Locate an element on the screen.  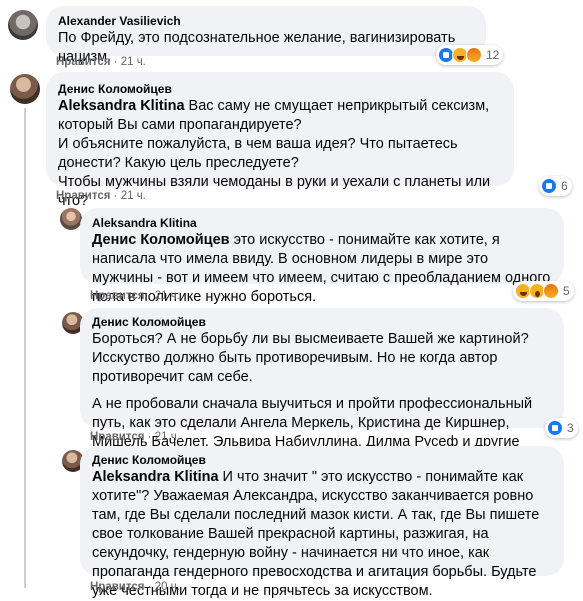
reactions-summary: 12 is located at coordinates (470, 55).